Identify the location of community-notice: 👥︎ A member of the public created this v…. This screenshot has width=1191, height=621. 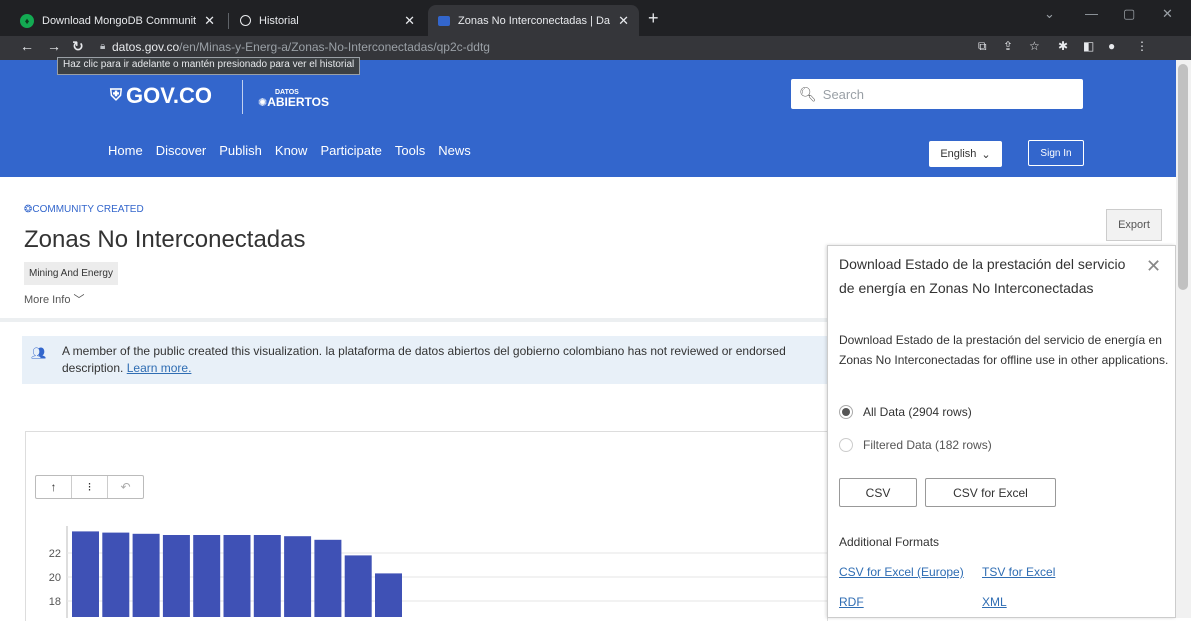
(425, 360).